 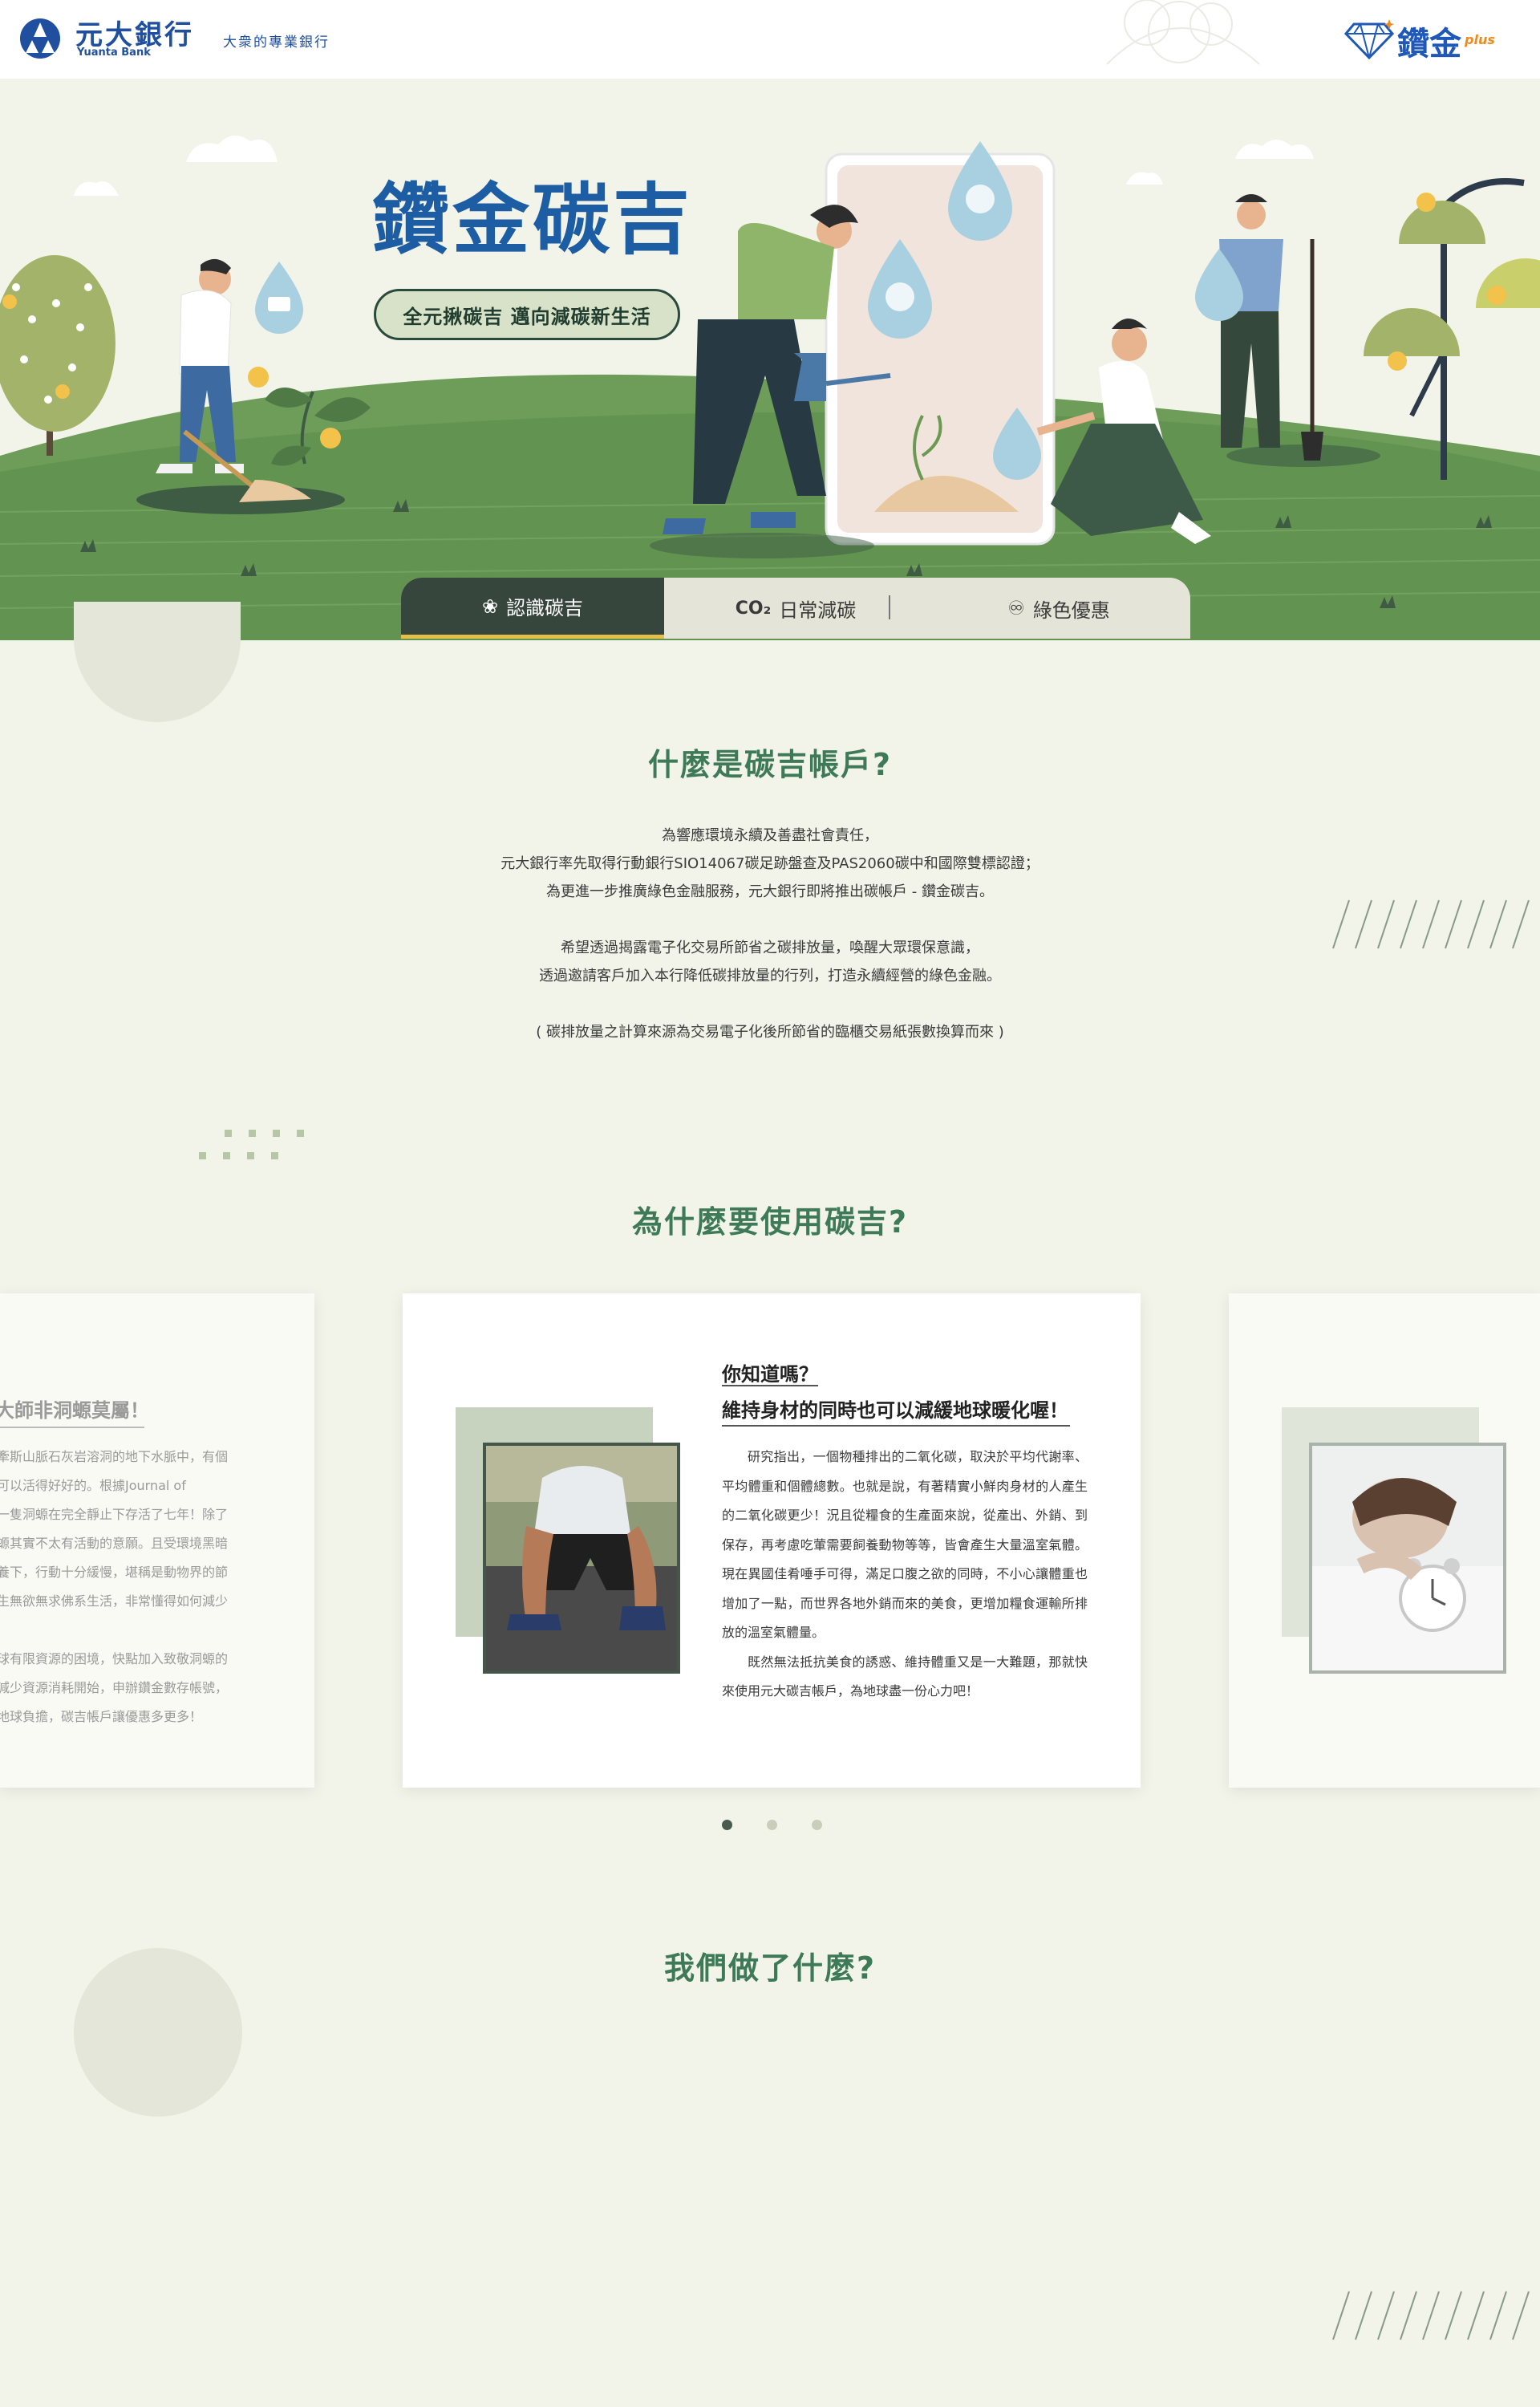 What do you see at coordinates (770, 976) in the screenshot?
I see `about-line: 透過邀請客戶加入本行降低碳排放量的行列，打造永續經營的綠色金融。` at bounding box center [770, 976].